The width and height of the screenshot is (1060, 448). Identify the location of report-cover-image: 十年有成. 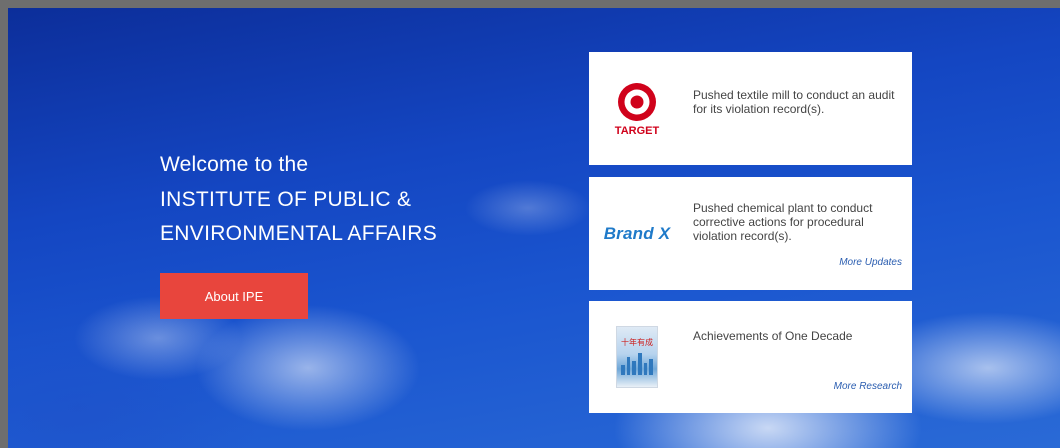
(637, 357).